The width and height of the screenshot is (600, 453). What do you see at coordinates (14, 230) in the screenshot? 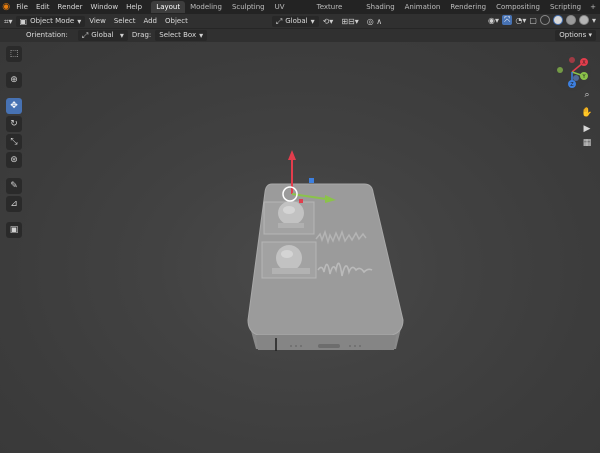
I see `add-cube-icon: ▣` at bounding box center [14, 230].